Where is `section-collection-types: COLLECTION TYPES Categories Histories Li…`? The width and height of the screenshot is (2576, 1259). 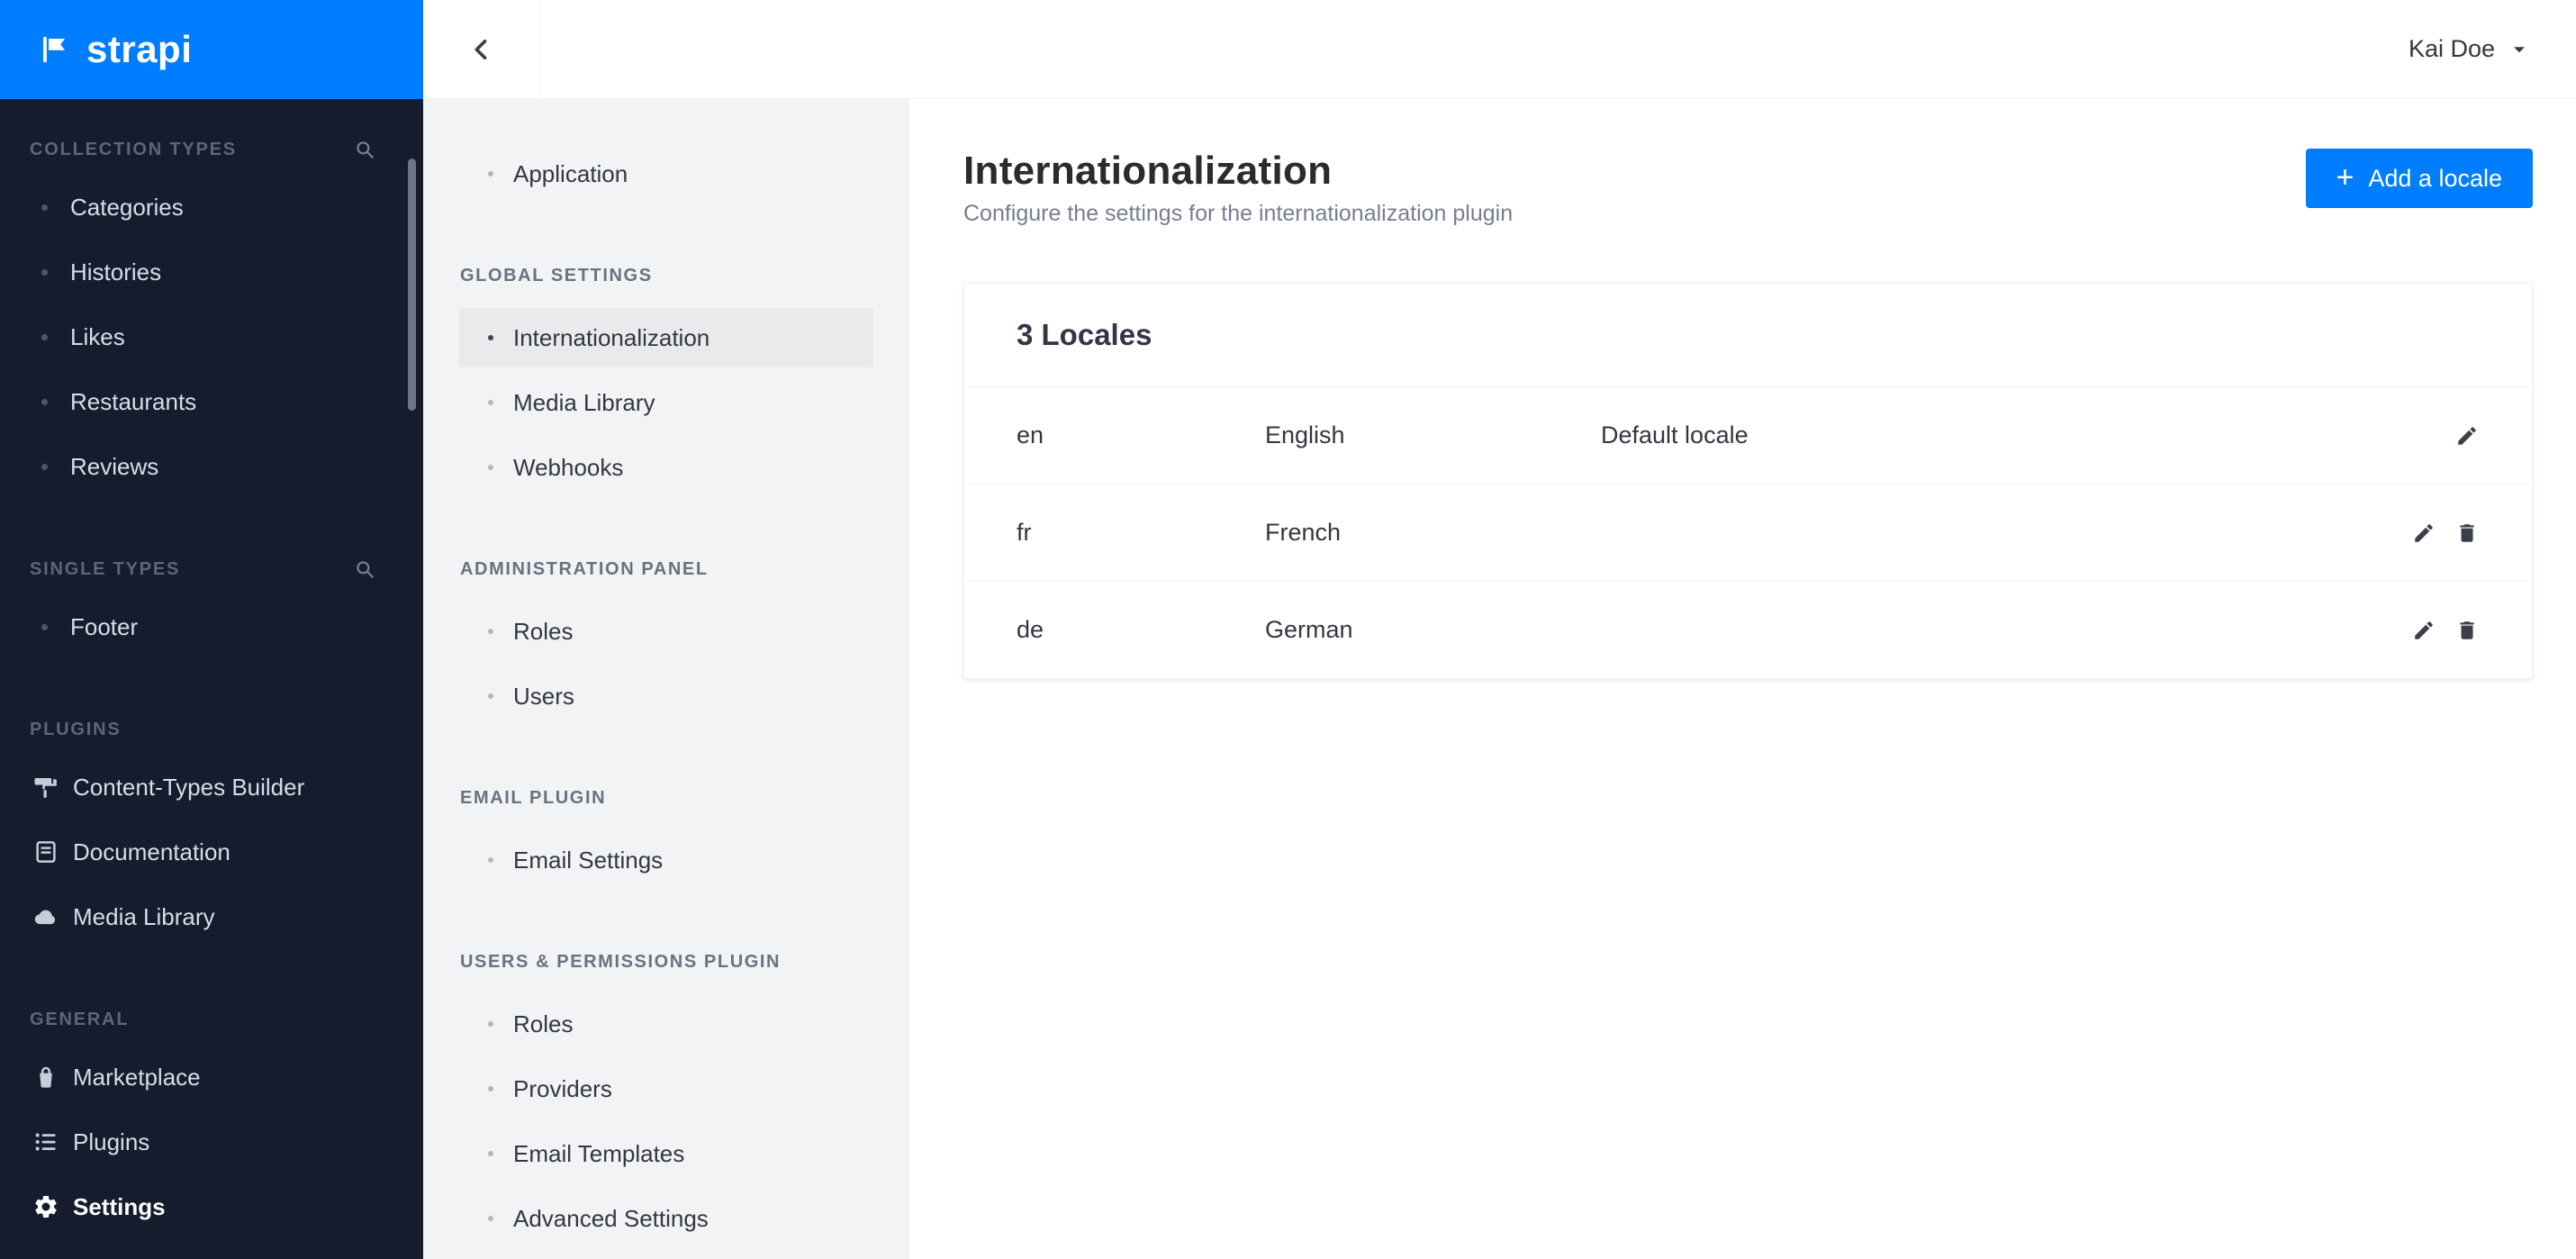 section-collection-types: COLLECTION TYPES Categories Histories Li… is located at coordinates (211, 318).